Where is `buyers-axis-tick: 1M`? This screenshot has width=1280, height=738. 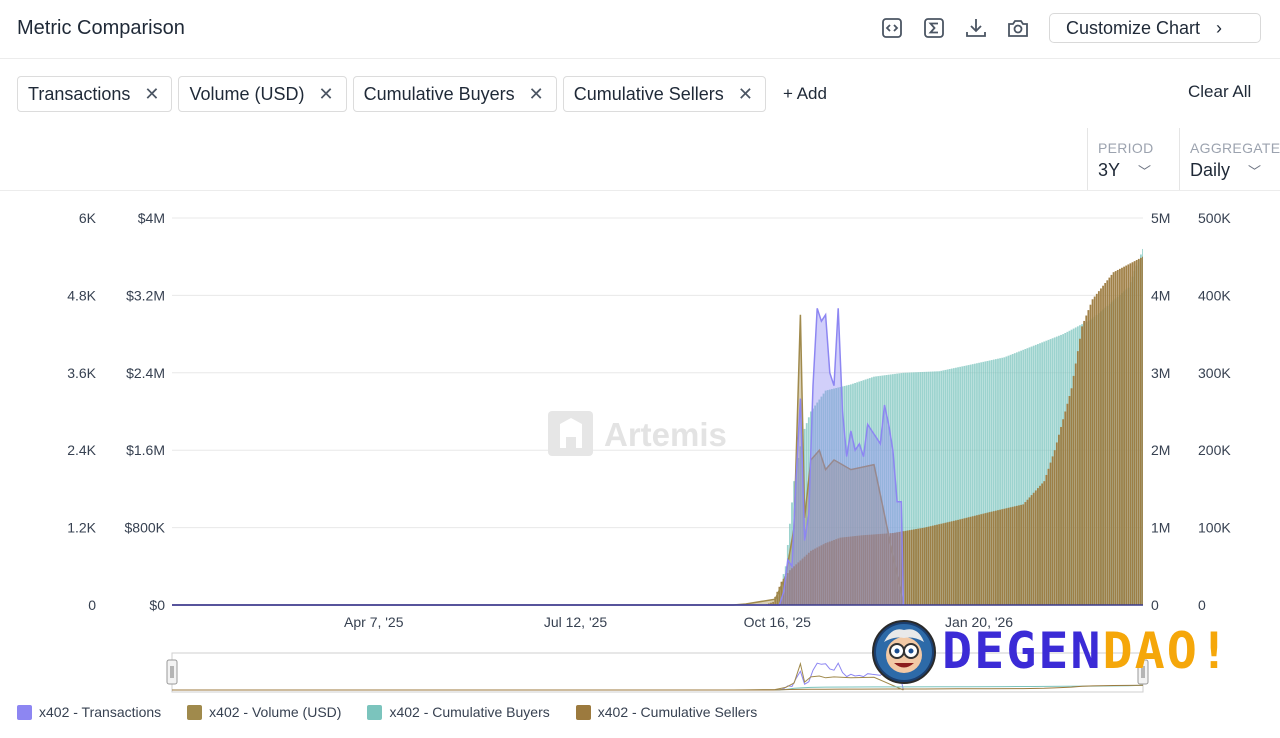
buyers-axis-tick: 1M is located at coordinates (1160, 528).